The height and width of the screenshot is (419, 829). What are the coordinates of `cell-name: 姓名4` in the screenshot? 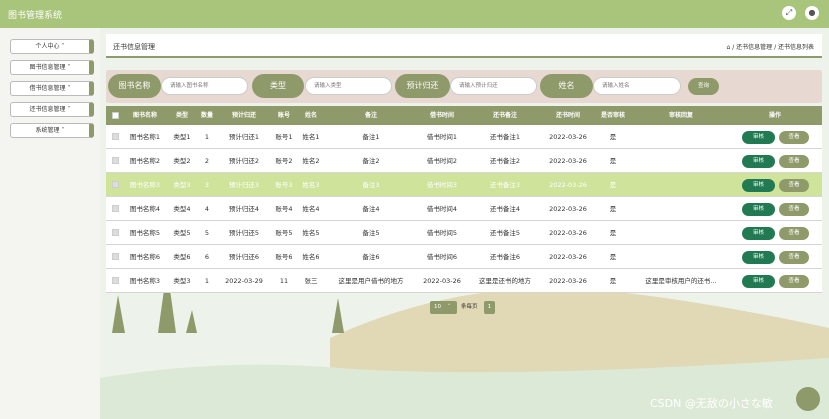 It's located at (311, 209).